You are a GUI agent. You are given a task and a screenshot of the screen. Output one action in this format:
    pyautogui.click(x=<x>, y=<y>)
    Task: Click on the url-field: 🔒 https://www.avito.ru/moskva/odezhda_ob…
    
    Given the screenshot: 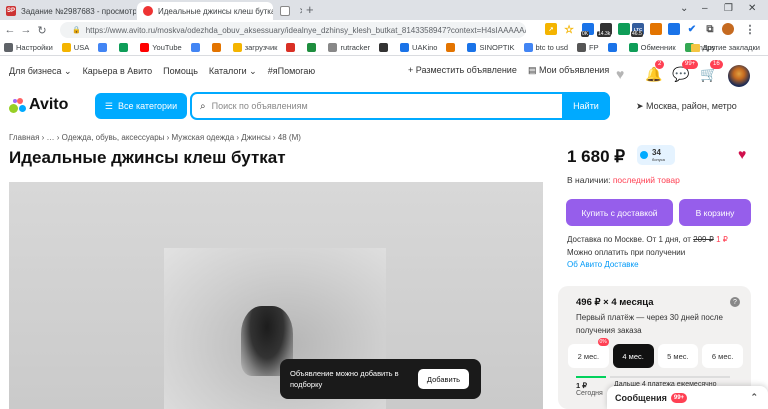 What is the action you would take?
    pyautogui.click(x=293, y=30)
    